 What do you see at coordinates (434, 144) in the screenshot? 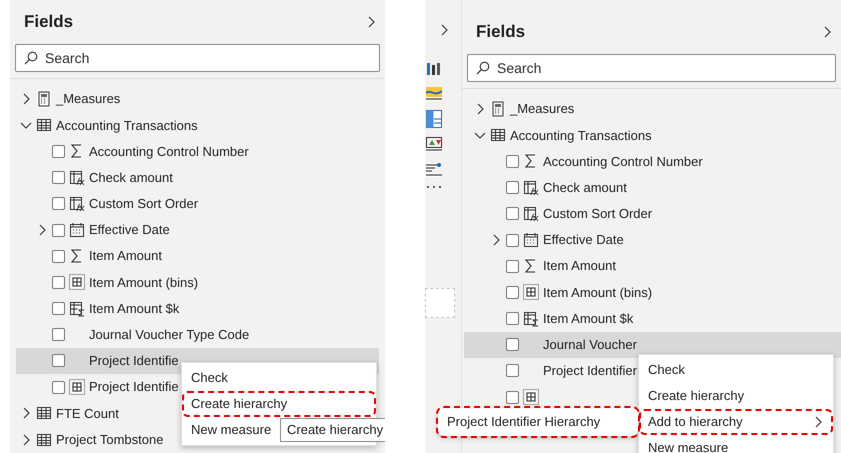
I see `kpi-icon` at bounding box center [434, 144].